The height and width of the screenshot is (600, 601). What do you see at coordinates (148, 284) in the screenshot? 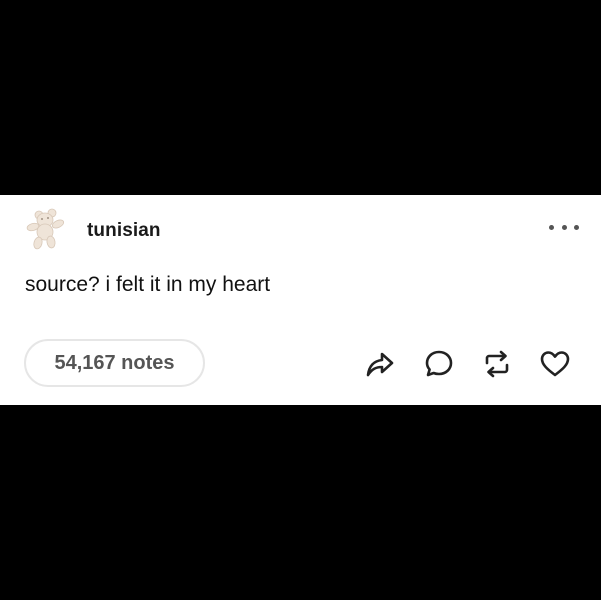
I see `post-body-text: source? i felt it in my heart` at bounding box center [148, 284].